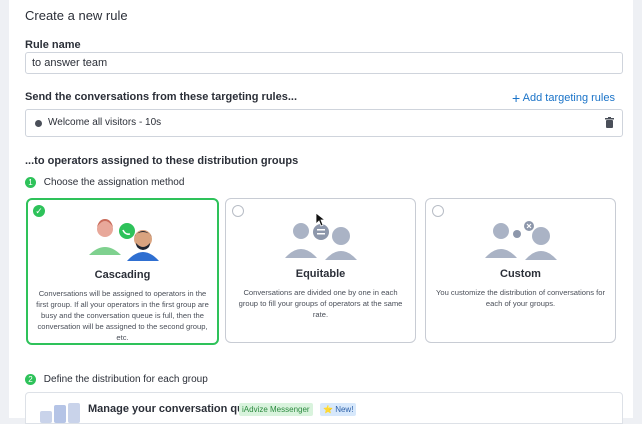 Image resolution: width=642 pixels, height=424 pixels. I want to click on step-1: 1 Choose the assignation method, so click(104, 182).